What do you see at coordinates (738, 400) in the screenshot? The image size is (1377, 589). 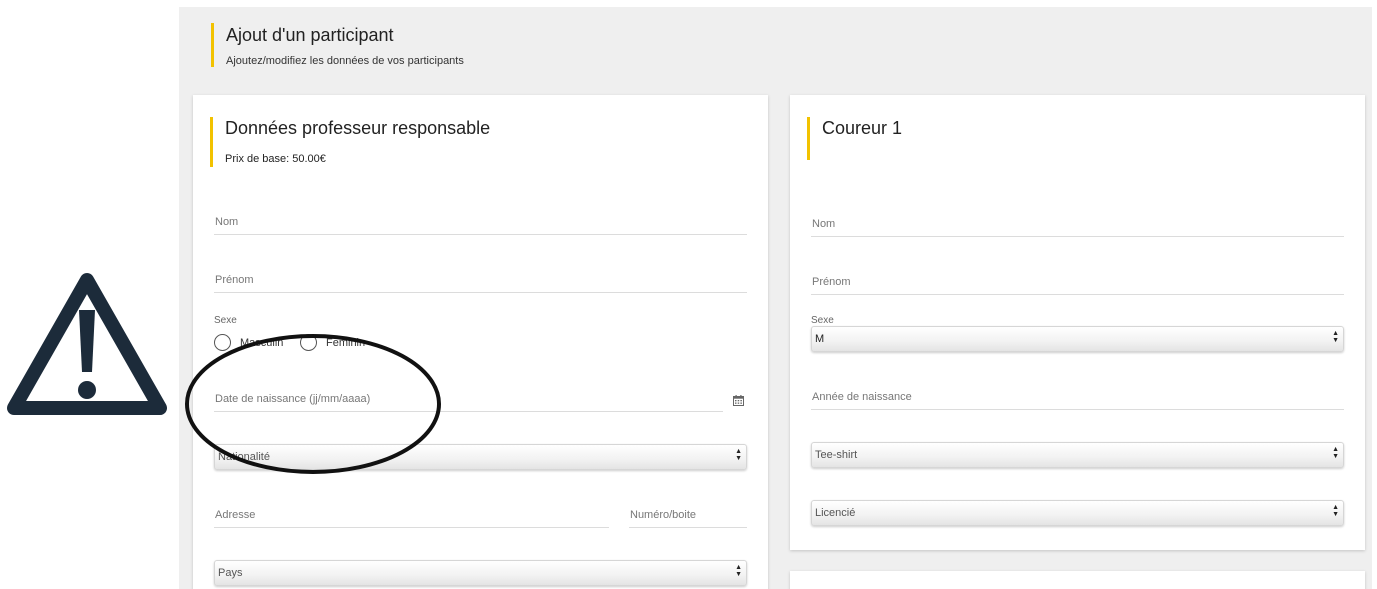 I see `calendar-icon` at bounding box center [738, 400].